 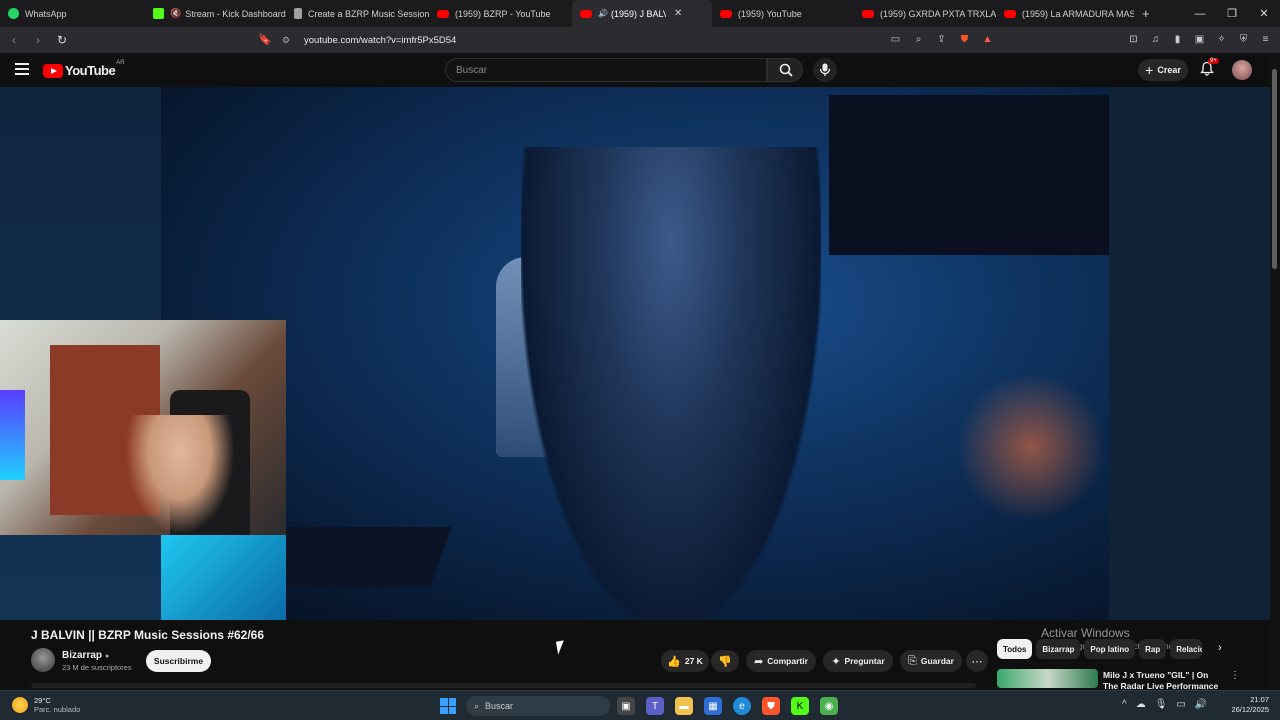 I want to click on zoom-icon: ⌕, so click(x=918, y=39).